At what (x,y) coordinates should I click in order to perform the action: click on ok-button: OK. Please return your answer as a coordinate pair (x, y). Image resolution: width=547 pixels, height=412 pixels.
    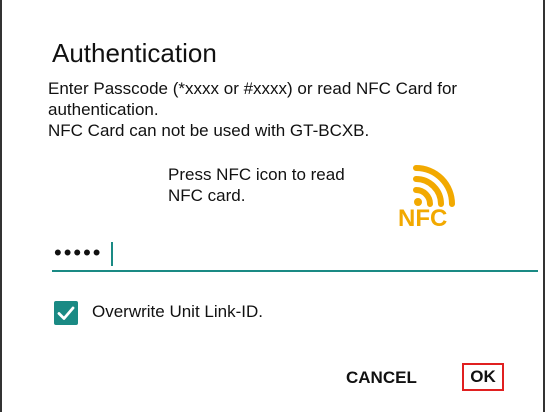
    Looking at the image, I should click on (483, 377).